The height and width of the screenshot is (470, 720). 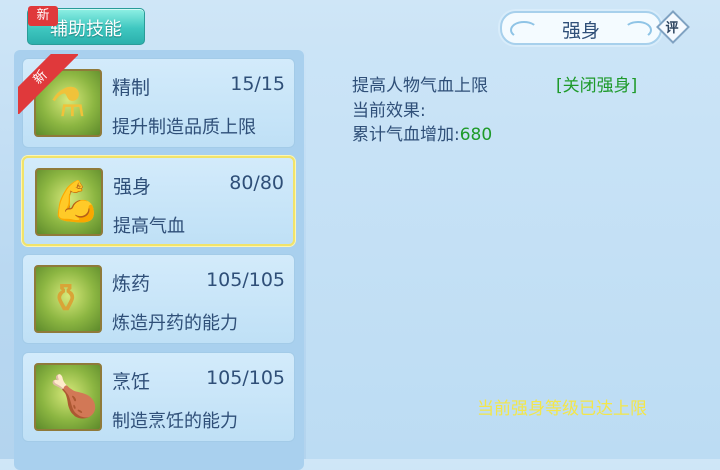 What do you see at coordinates (149, 226) in the screenshot?
I see `skill-desc: 提高气血` at bounding box center [149, 226].